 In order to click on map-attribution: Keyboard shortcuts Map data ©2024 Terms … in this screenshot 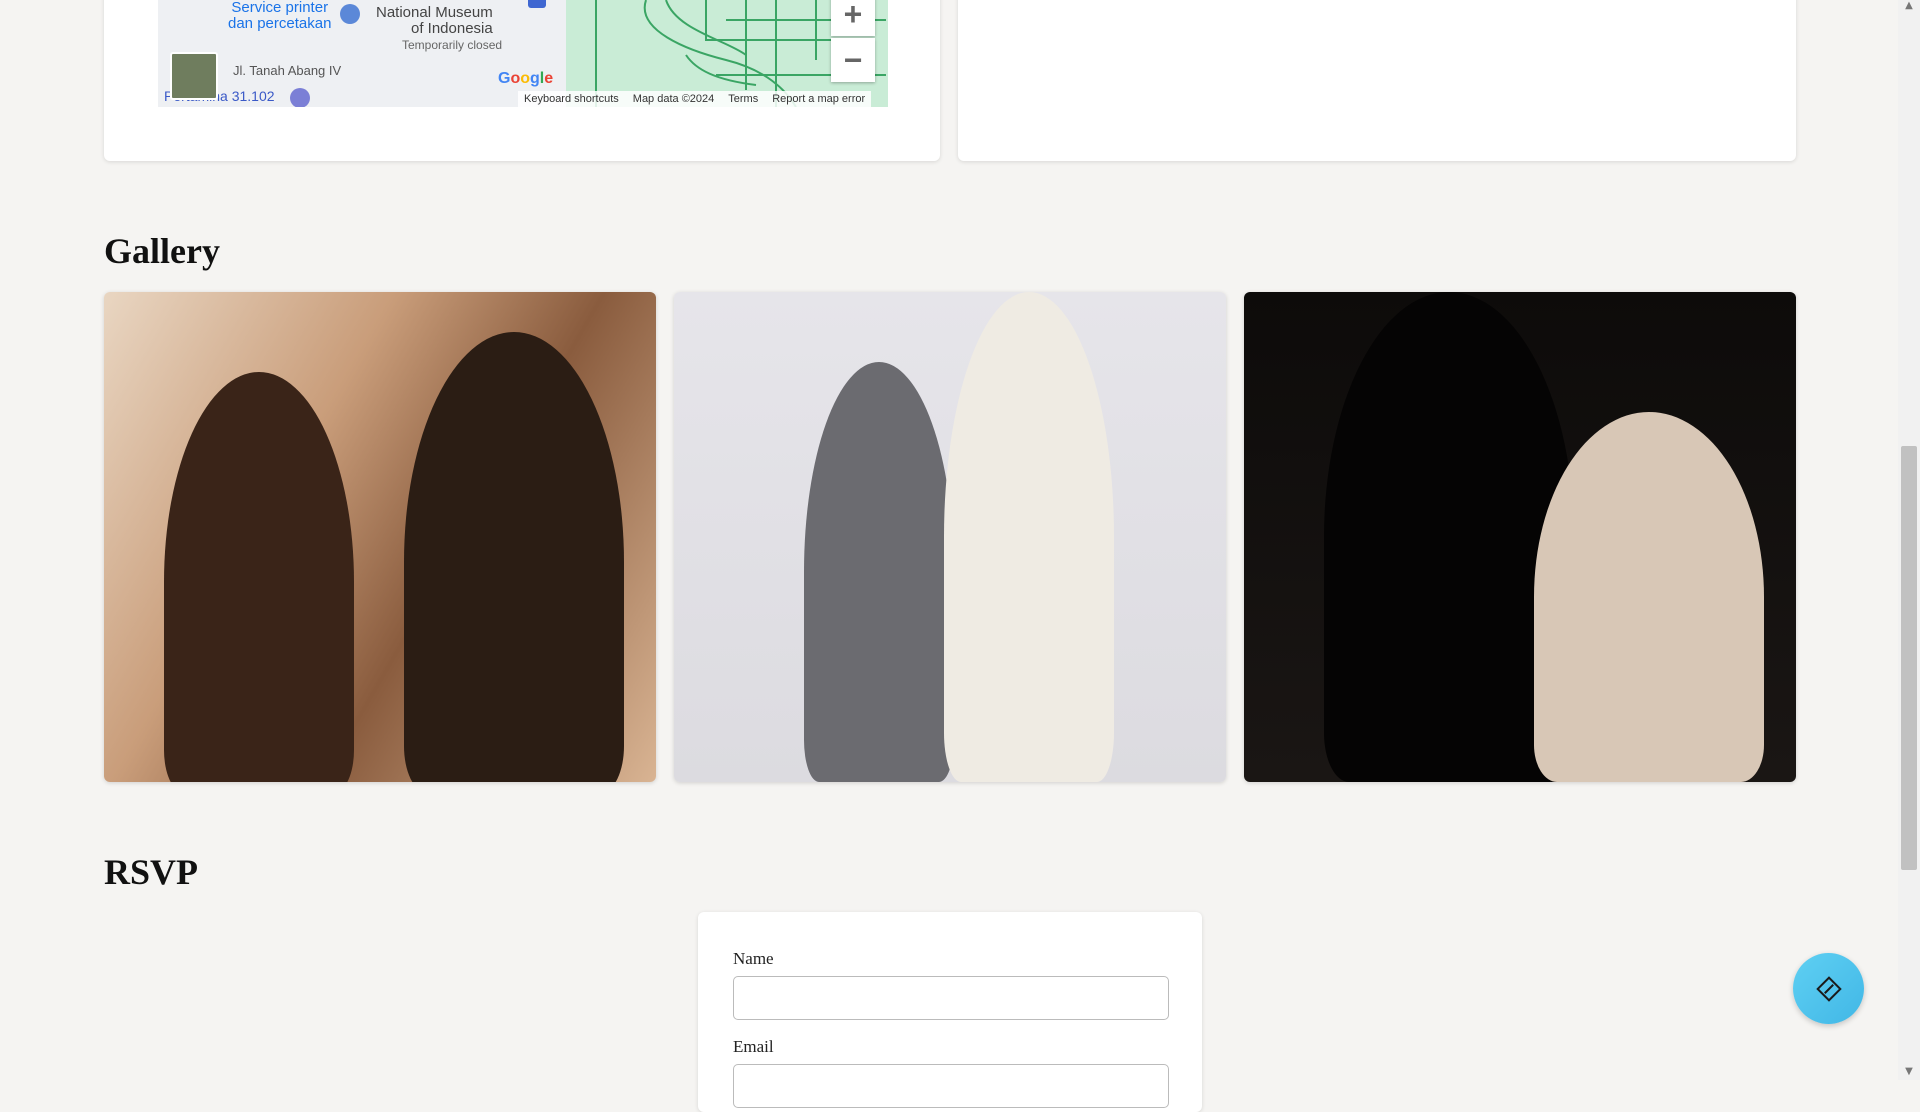, I will do `click(695, 99)`.